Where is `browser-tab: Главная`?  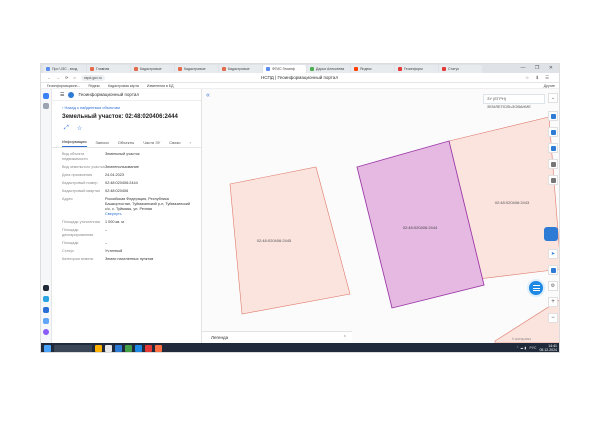 browser-tab: Главная is located at coordinates (108, 68).